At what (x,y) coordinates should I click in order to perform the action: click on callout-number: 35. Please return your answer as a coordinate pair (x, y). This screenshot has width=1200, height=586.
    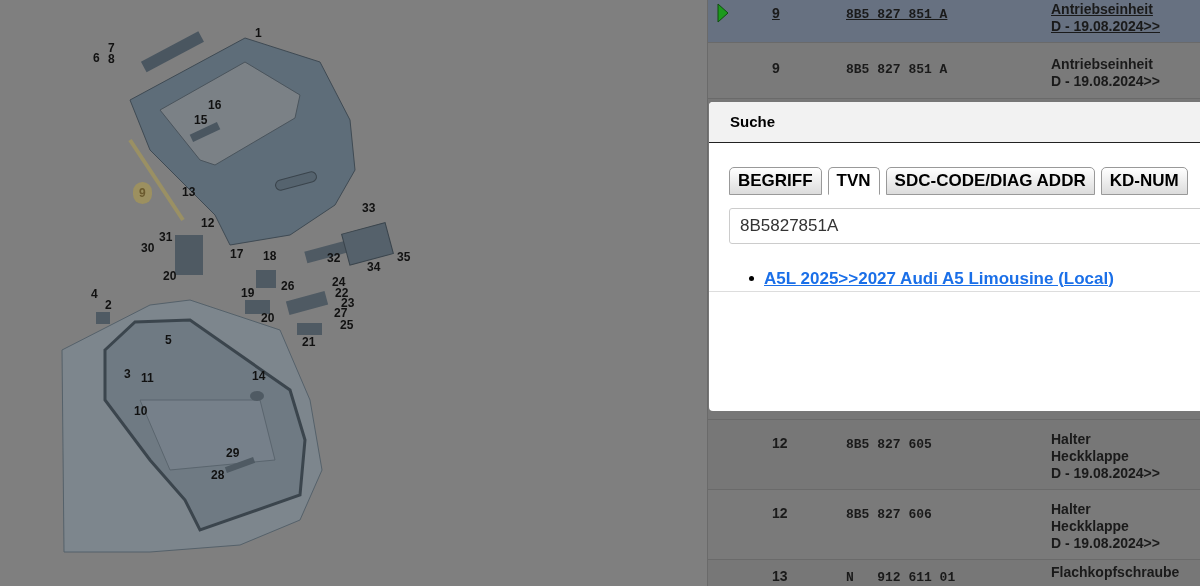
    Looking at the image, I should click on (404, 257).